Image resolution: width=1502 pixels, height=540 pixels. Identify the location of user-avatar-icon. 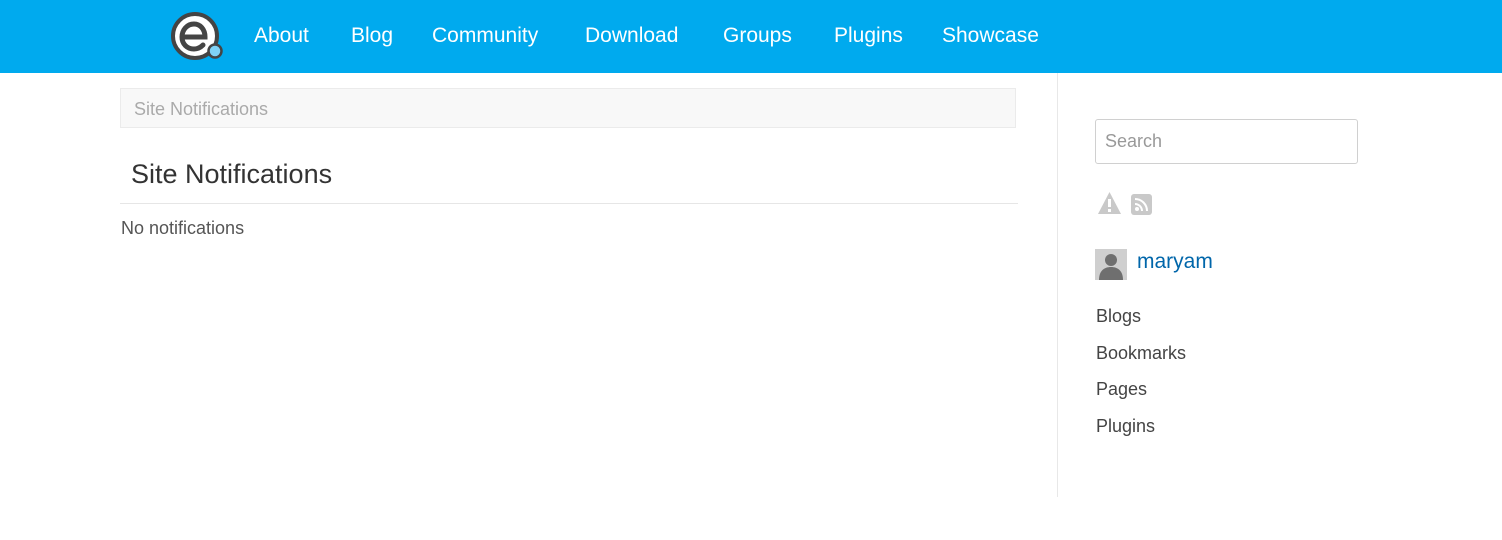
(1111, 264).